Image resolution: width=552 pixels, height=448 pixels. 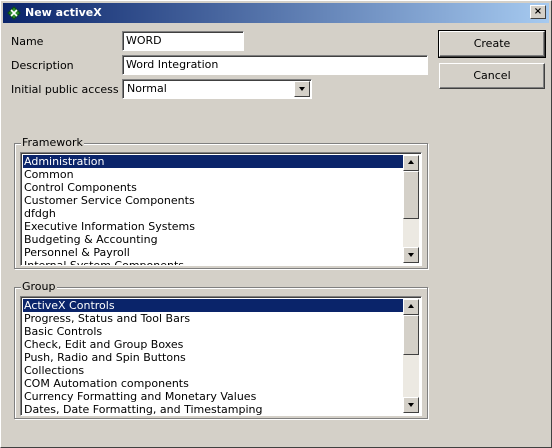 I want to click on group-scroll-down-button, so click(x=411, y=405).